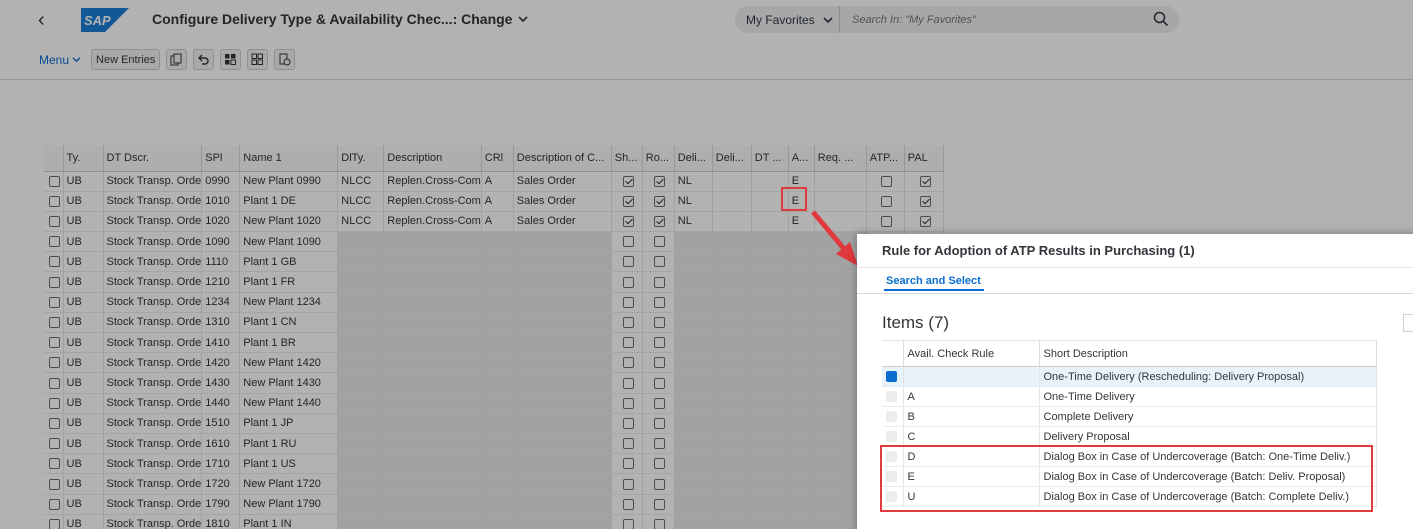 This screenshot has height=529, width=1413. What do you see at coordinates (153, 158) in the screenshot?
I see `column-header: DT Dscr.` at bounding box center [153, 158].